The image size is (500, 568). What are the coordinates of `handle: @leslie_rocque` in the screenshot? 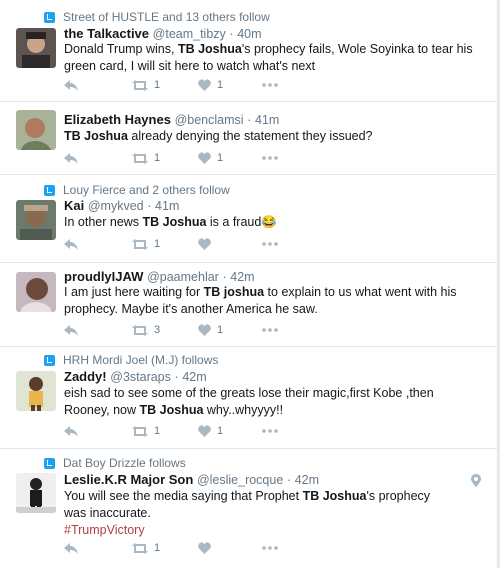 It's located at (240, 480).